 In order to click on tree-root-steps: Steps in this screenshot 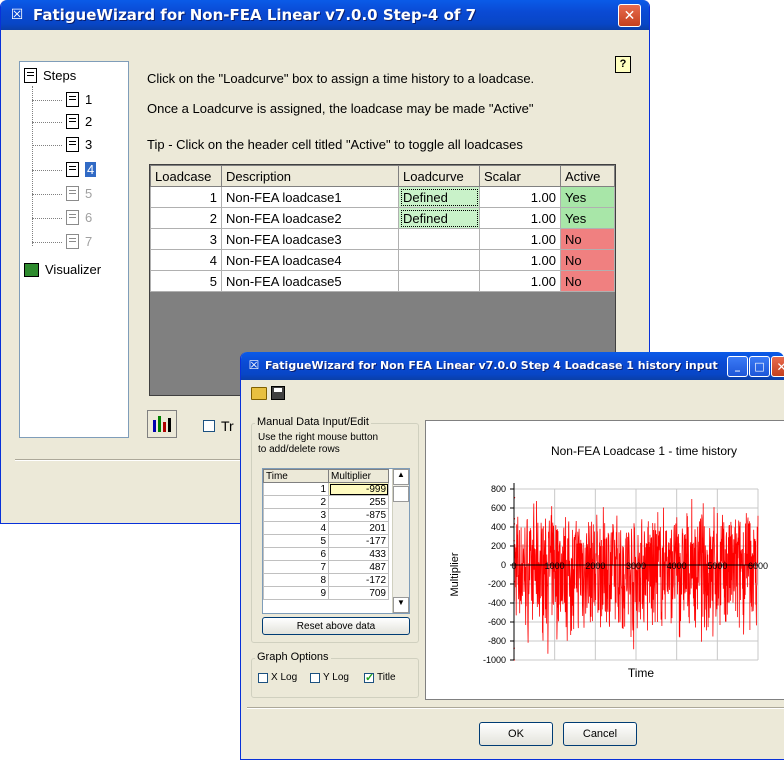, I will do `click(50, 75)`.